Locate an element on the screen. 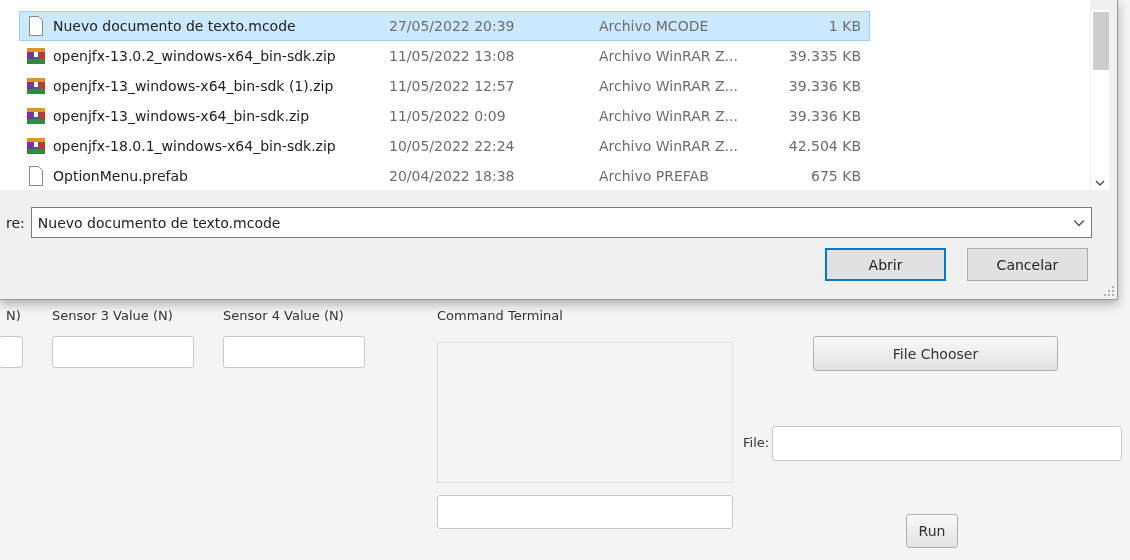  scroll-down-icon is located at coordinates (1100, 183).